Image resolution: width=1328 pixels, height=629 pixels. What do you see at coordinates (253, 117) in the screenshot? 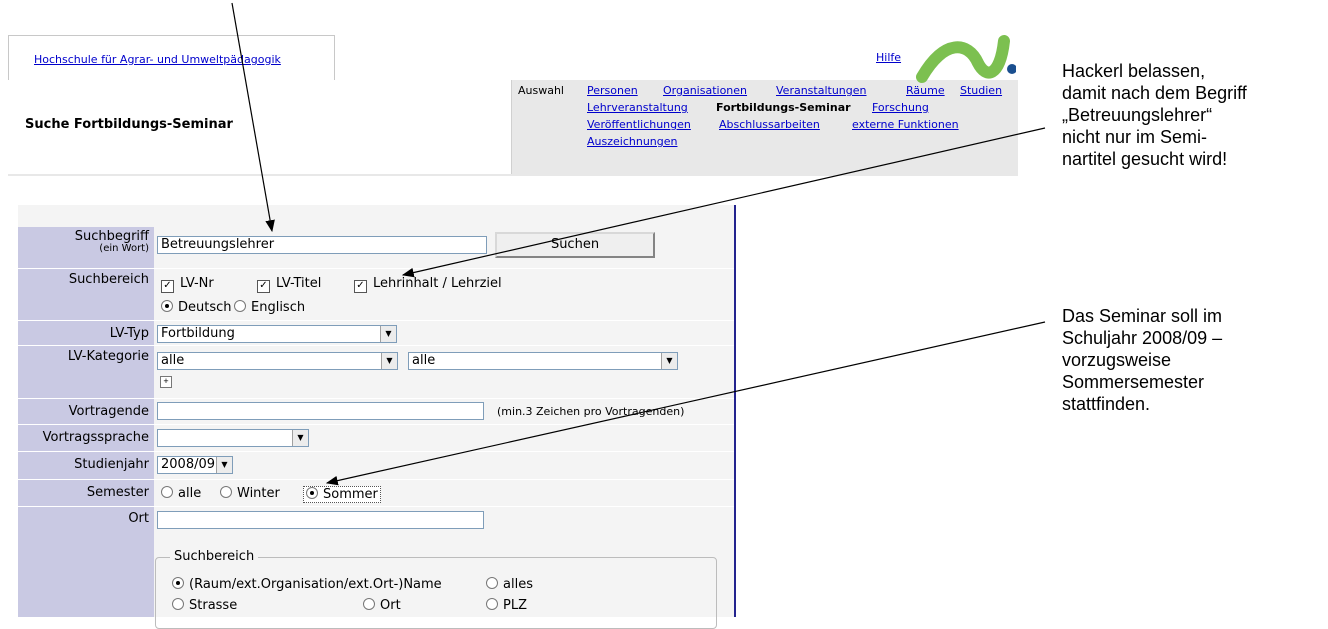
I see `arrow-to-suchbegriff` at bounding box center [253, 117].